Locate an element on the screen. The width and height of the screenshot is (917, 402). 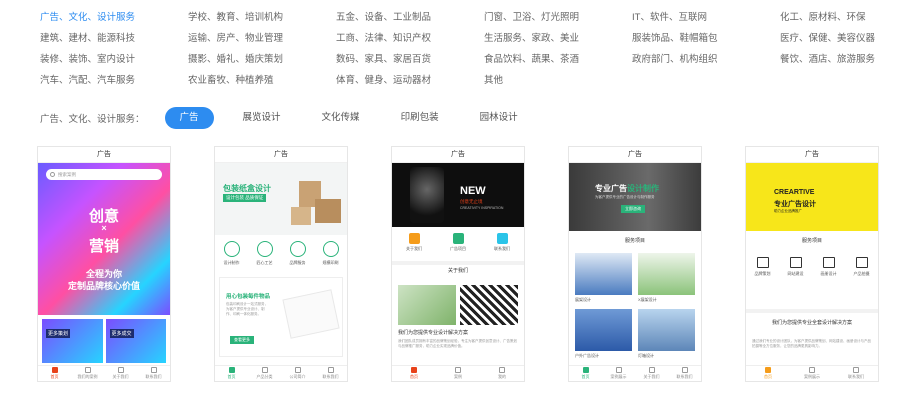
filter-pill-ad: 广告 is located at coordinates (189, 118).